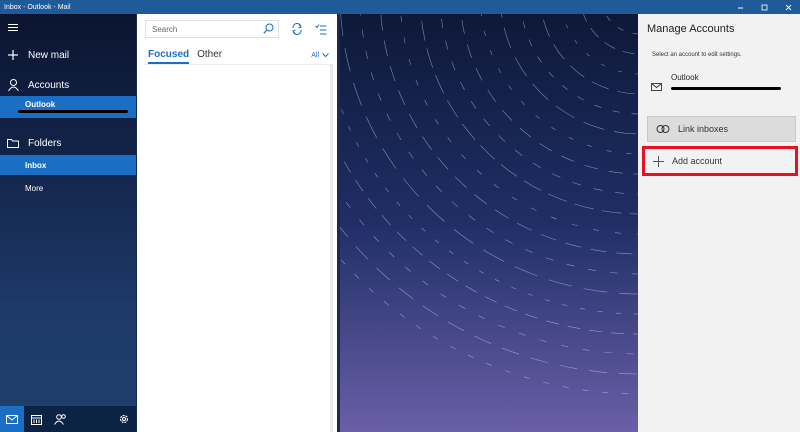 The height and width of the screenshot is (432, 800). I want to click on search-input: Search, so click(212, 29).